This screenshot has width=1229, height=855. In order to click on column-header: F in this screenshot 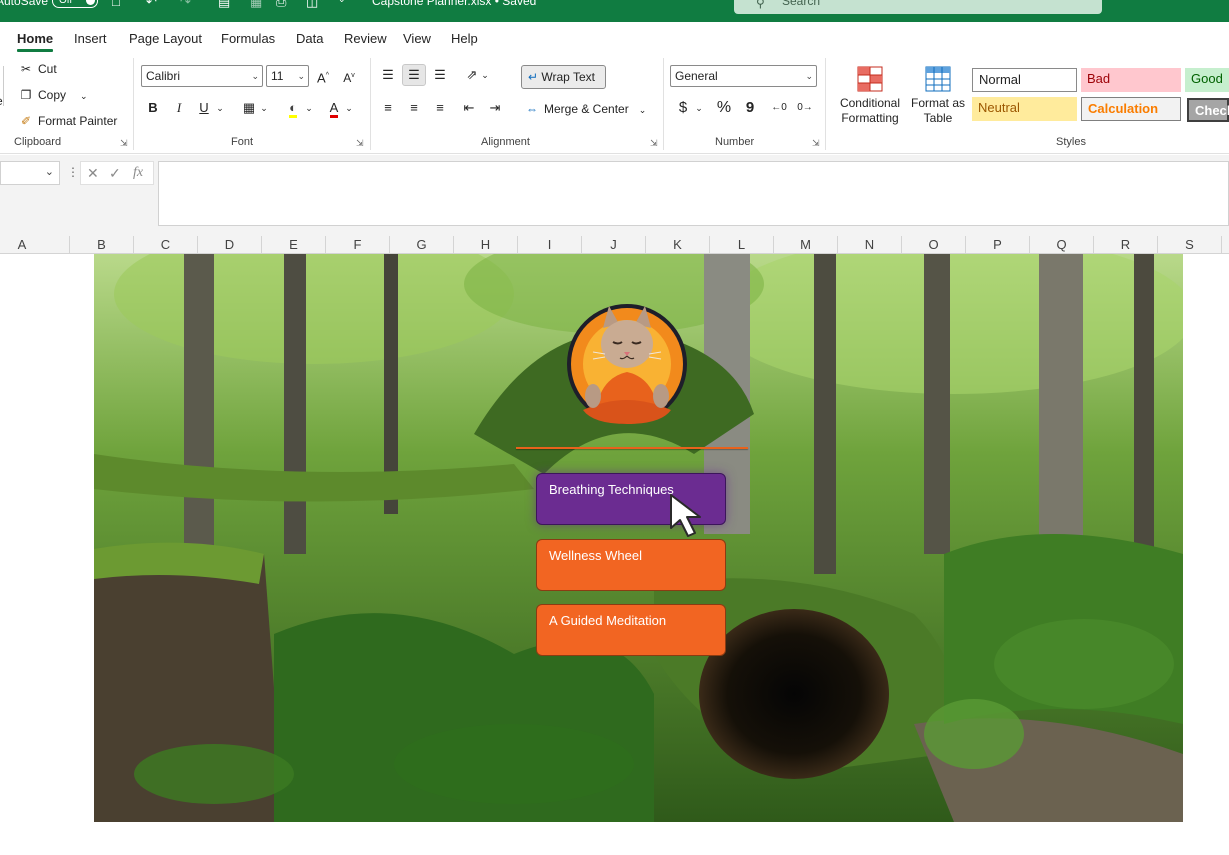, I will do `click(358, 245)`.